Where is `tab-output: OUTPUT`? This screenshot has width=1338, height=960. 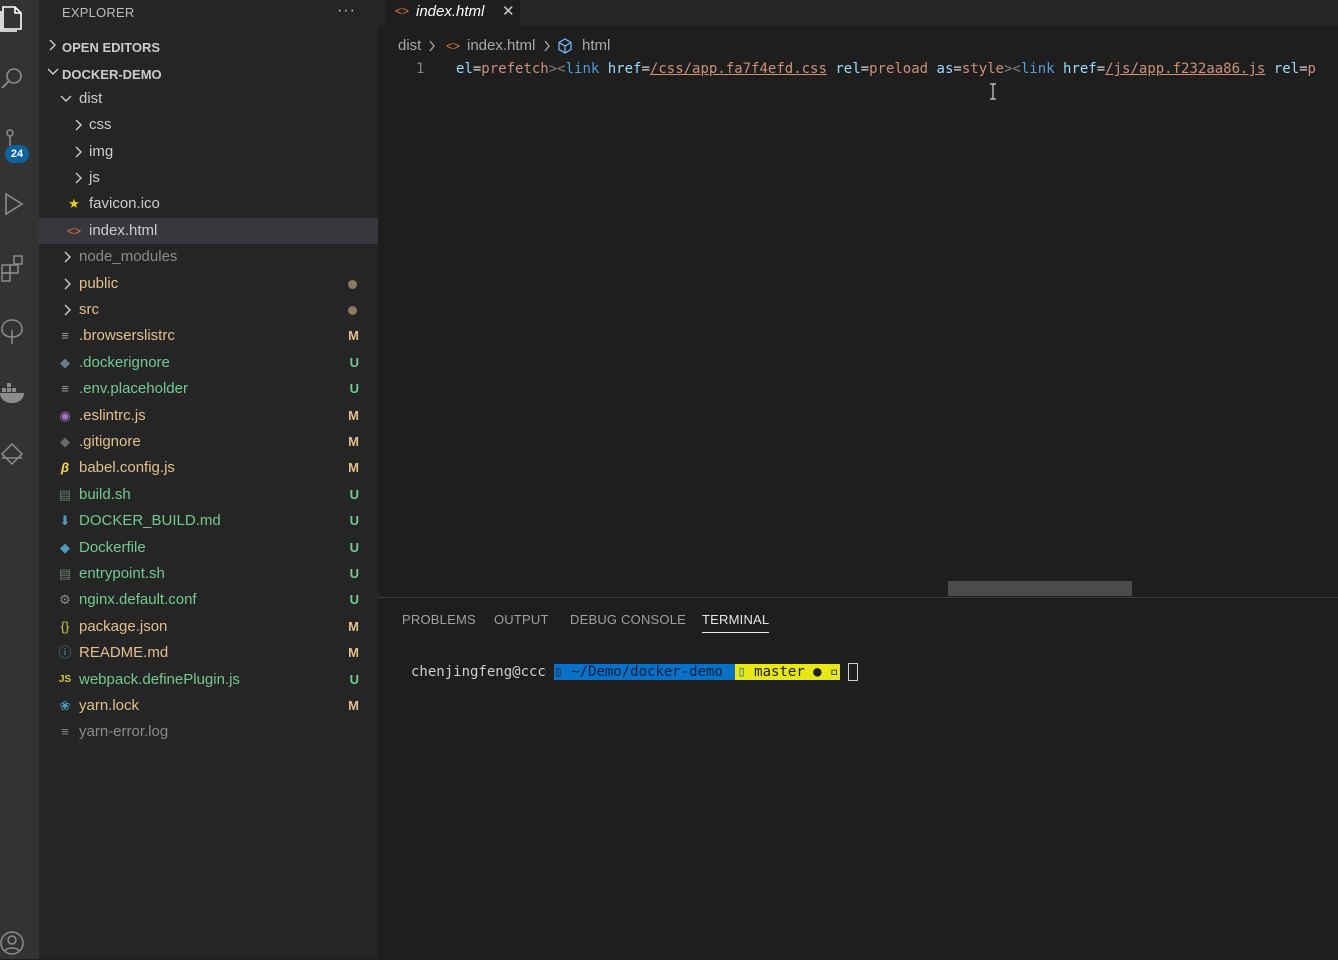
tab-output: OUTPUT is located at coordinates (521, 619).